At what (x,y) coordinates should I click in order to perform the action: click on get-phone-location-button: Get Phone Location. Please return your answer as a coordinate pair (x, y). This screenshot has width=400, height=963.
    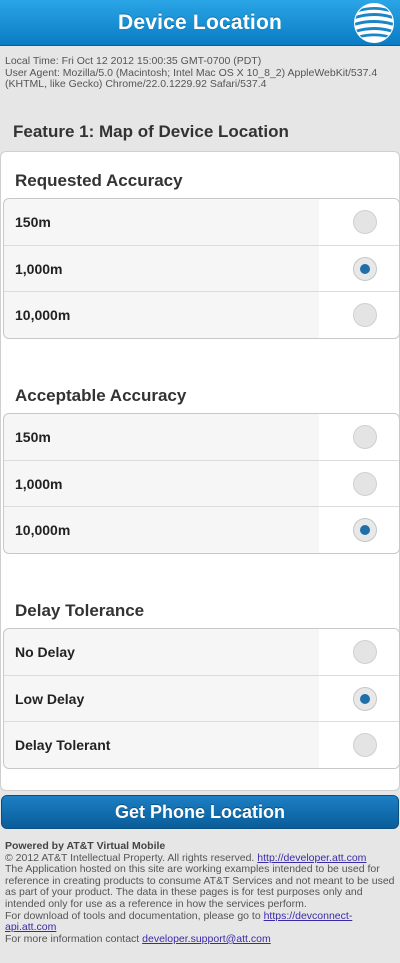
    Looking at the image, I should click on (200, 812).